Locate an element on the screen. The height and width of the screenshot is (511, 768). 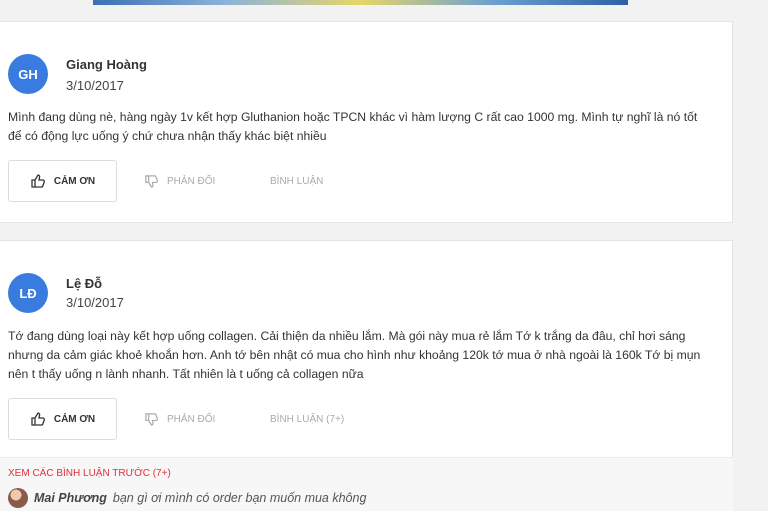
commenter-avatar is located at coordinates (18, 498).